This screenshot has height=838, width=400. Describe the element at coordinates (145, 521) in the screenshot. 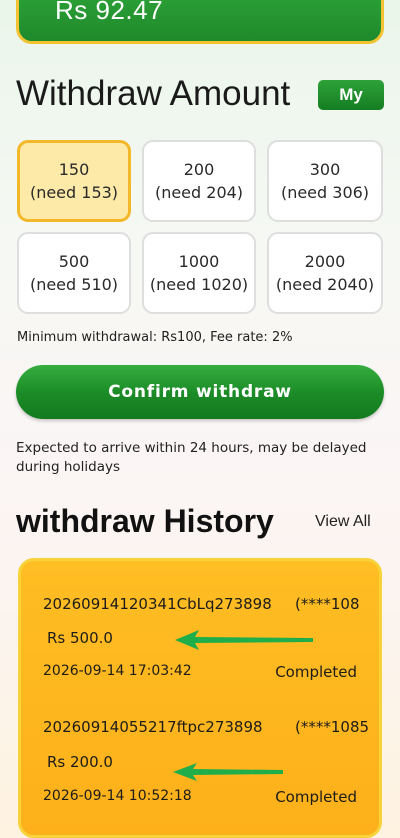

I see `withdraw-history-title: withdraw History` at that location.